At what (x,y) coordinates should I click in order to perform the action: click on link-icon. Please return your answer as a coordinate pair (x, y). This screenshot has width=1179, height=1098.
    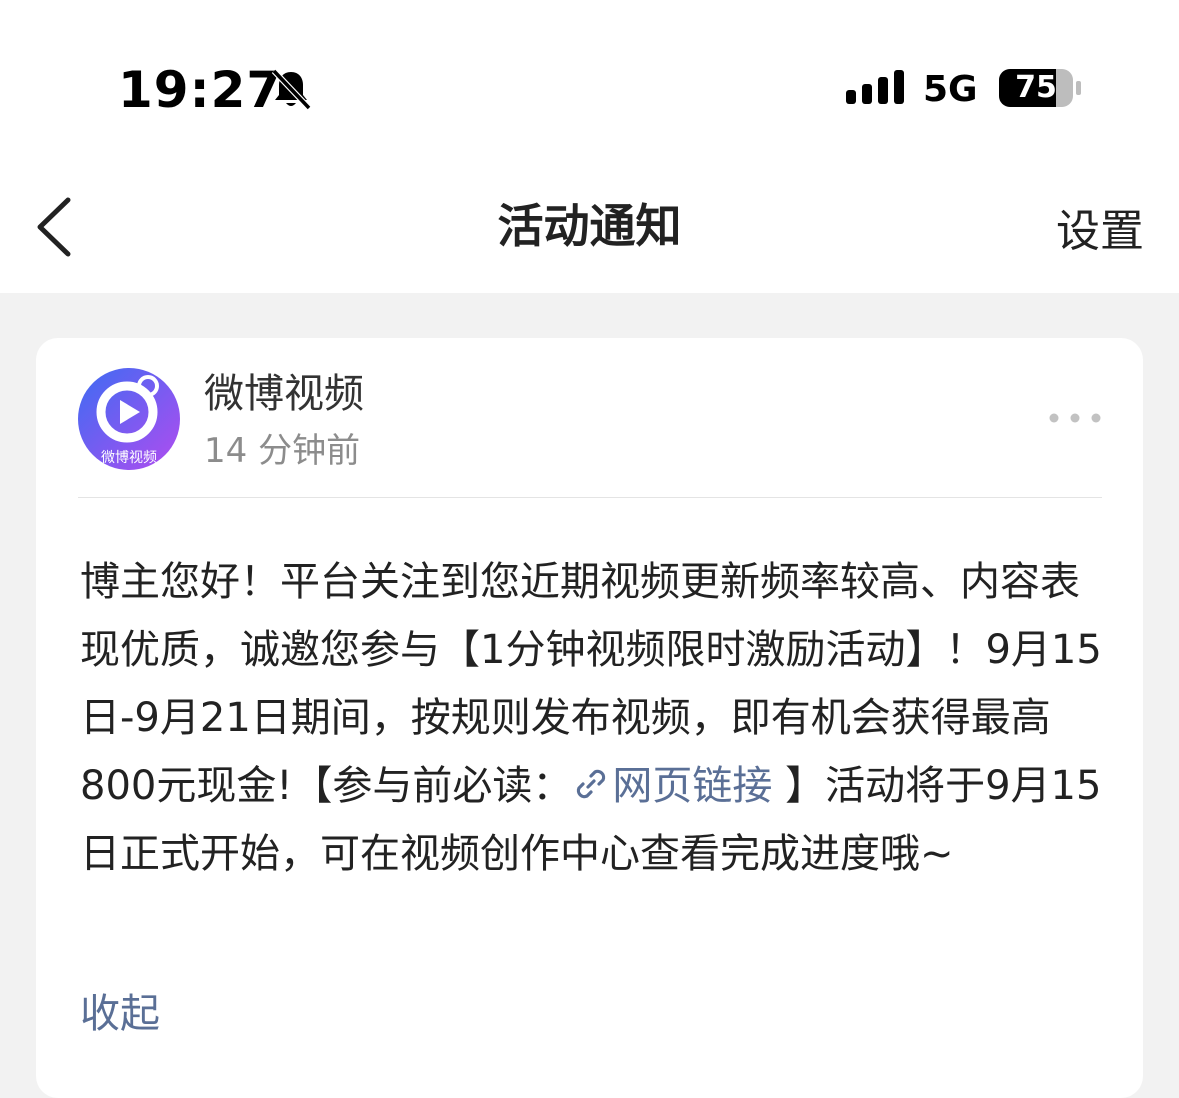
    Looking at the image, I should click on (591, 784).